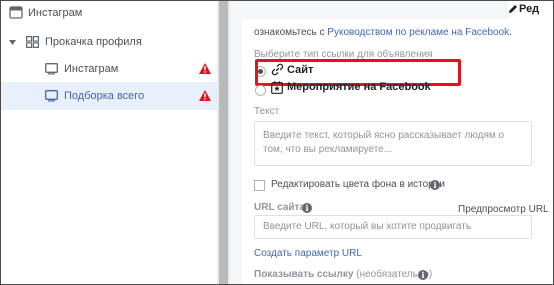 The height and width of the screenshot is (285, 554). I want to click on tab-edit: Ред, so click(530, 11).